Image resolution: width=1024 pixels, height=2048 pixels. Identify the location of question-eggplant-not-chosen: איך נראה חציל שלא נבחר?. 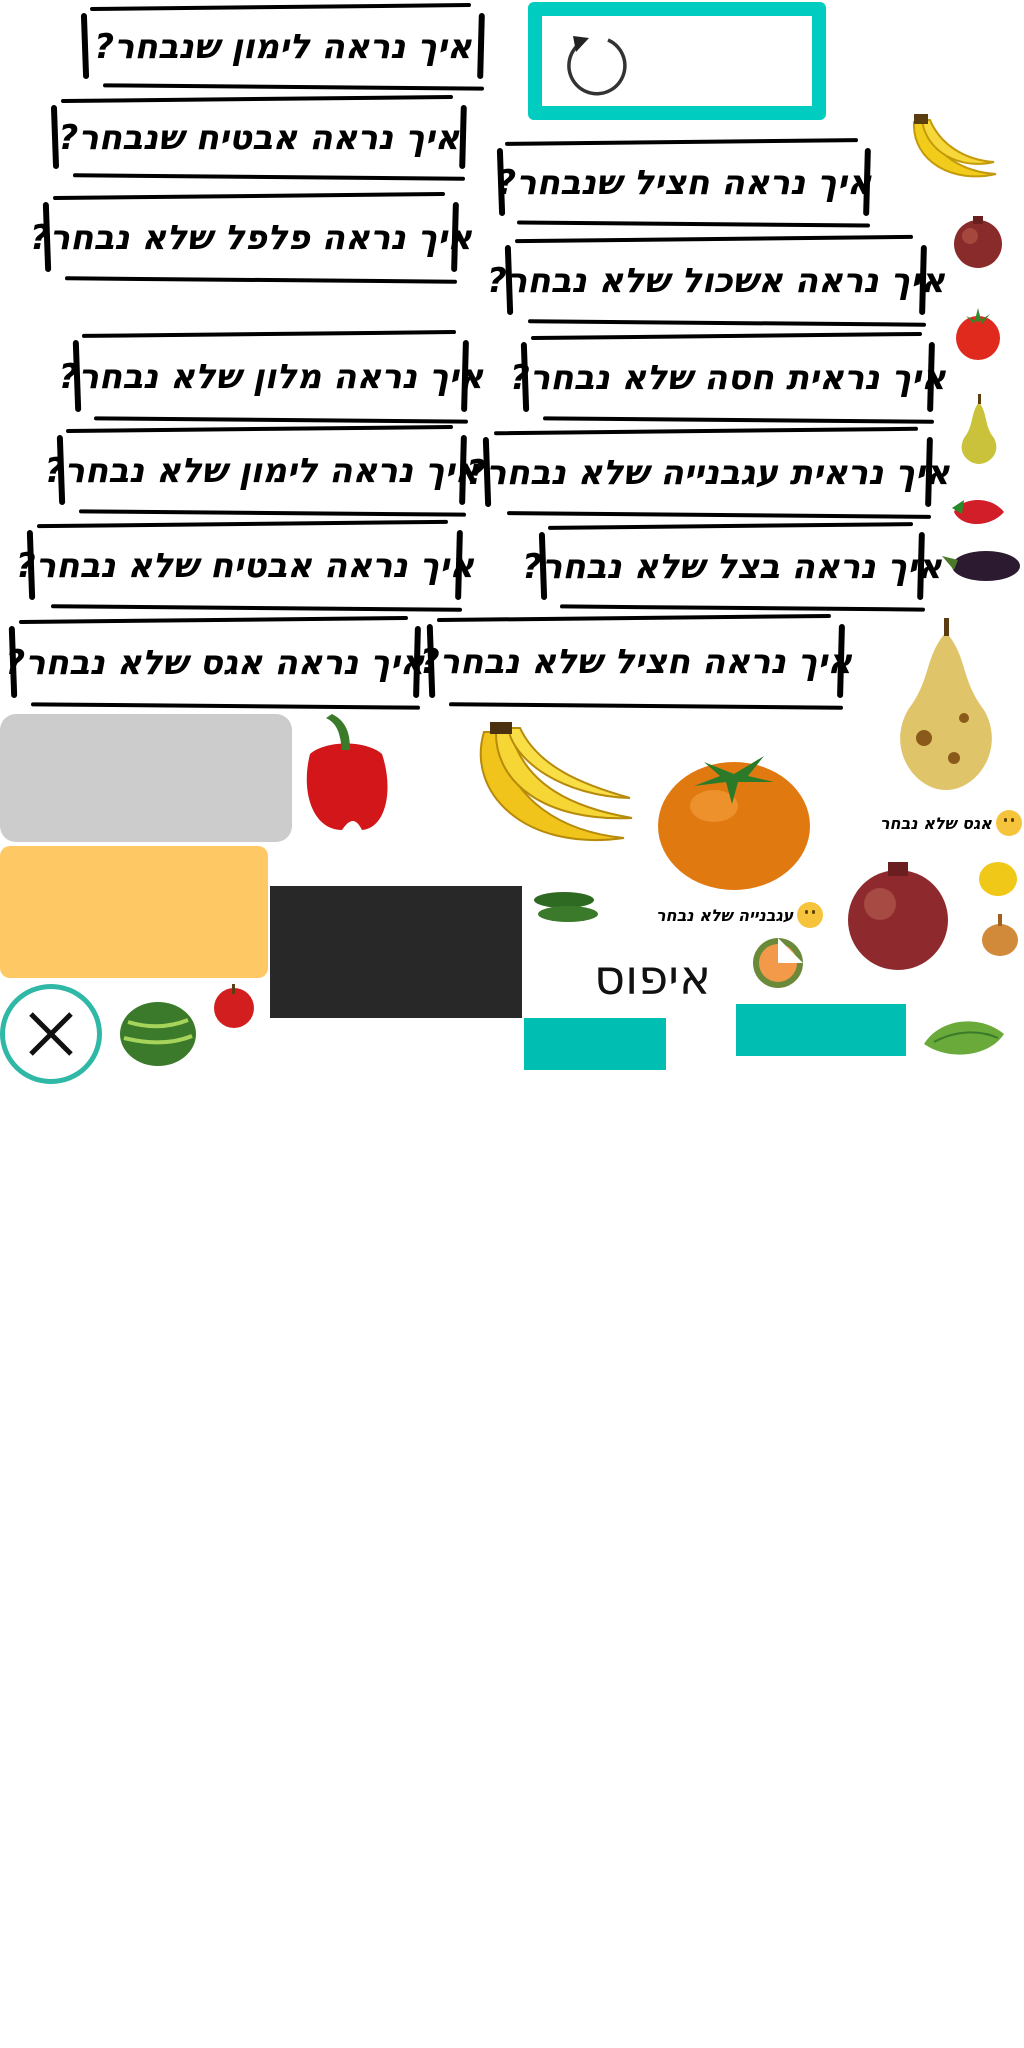
(636, 661).